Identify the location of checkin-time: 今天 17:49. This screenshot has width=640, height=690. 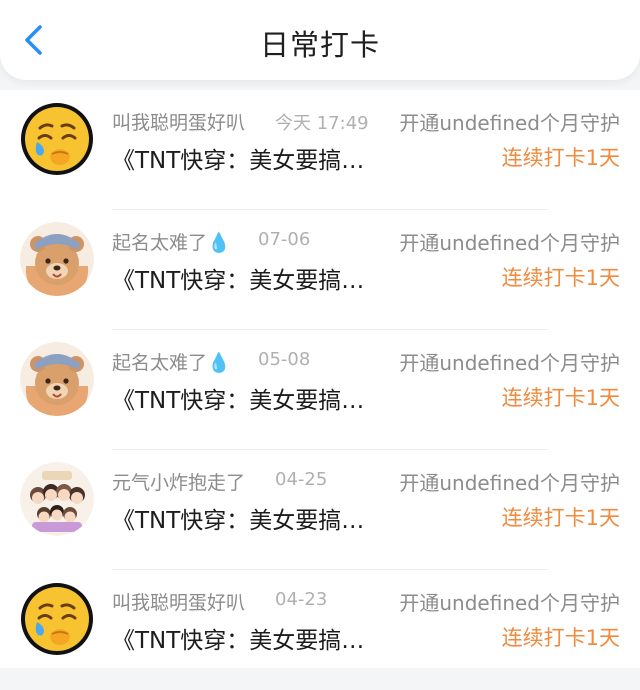
(322, 123).